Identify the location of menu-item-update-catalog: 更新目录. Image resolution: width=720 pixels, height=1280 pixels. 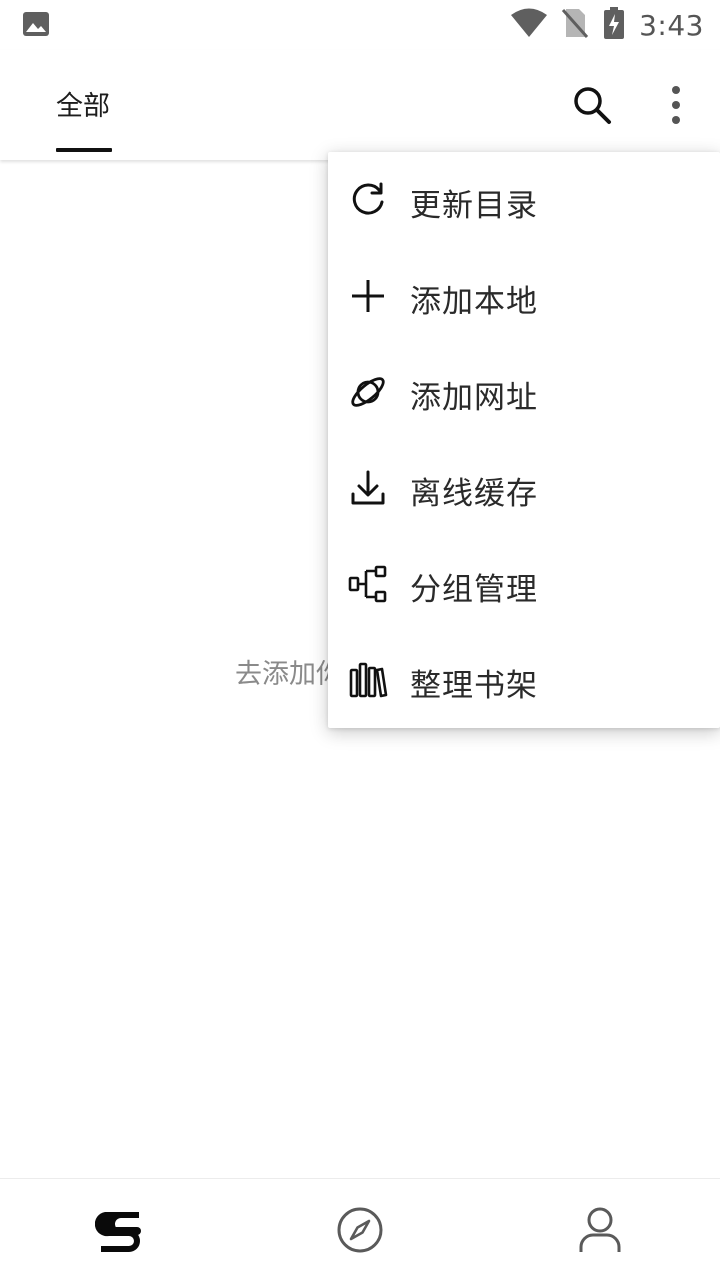
(524, 200).